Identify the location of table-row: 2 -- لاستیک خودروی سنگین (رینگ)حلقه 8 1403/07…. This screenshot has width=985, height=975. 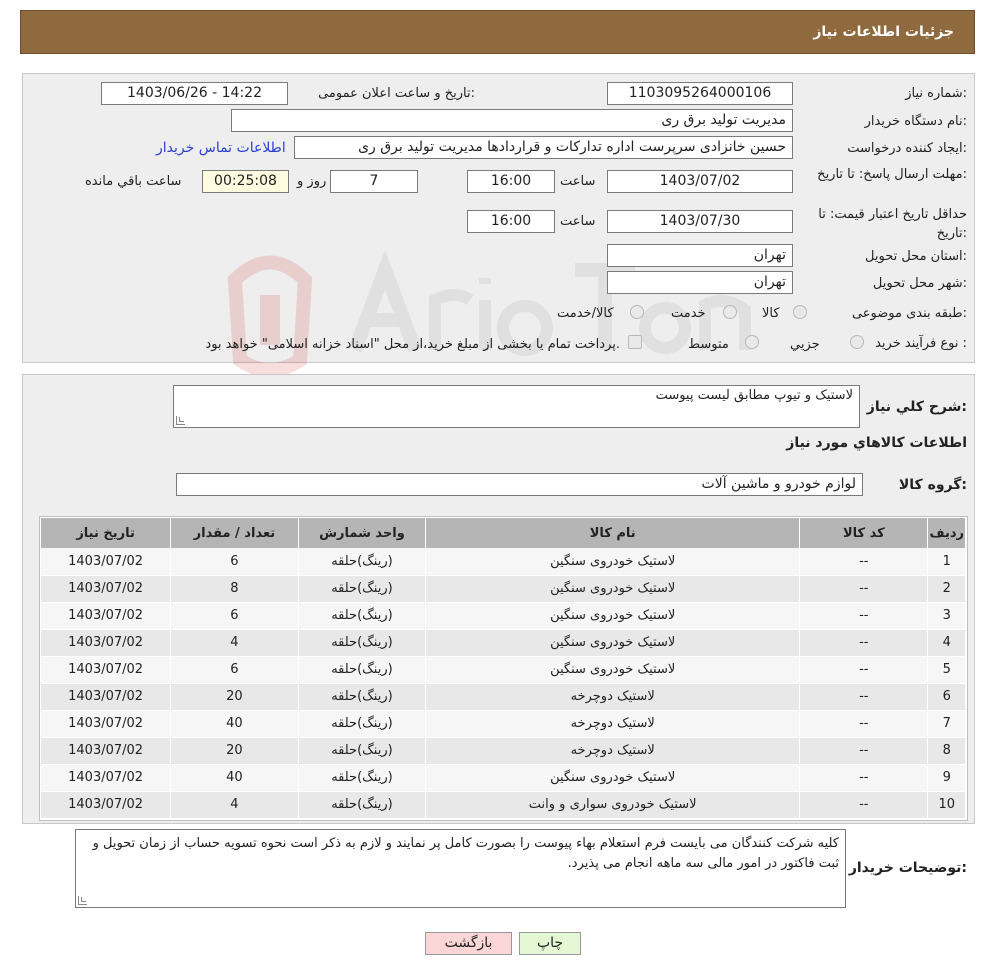
(503, 589).